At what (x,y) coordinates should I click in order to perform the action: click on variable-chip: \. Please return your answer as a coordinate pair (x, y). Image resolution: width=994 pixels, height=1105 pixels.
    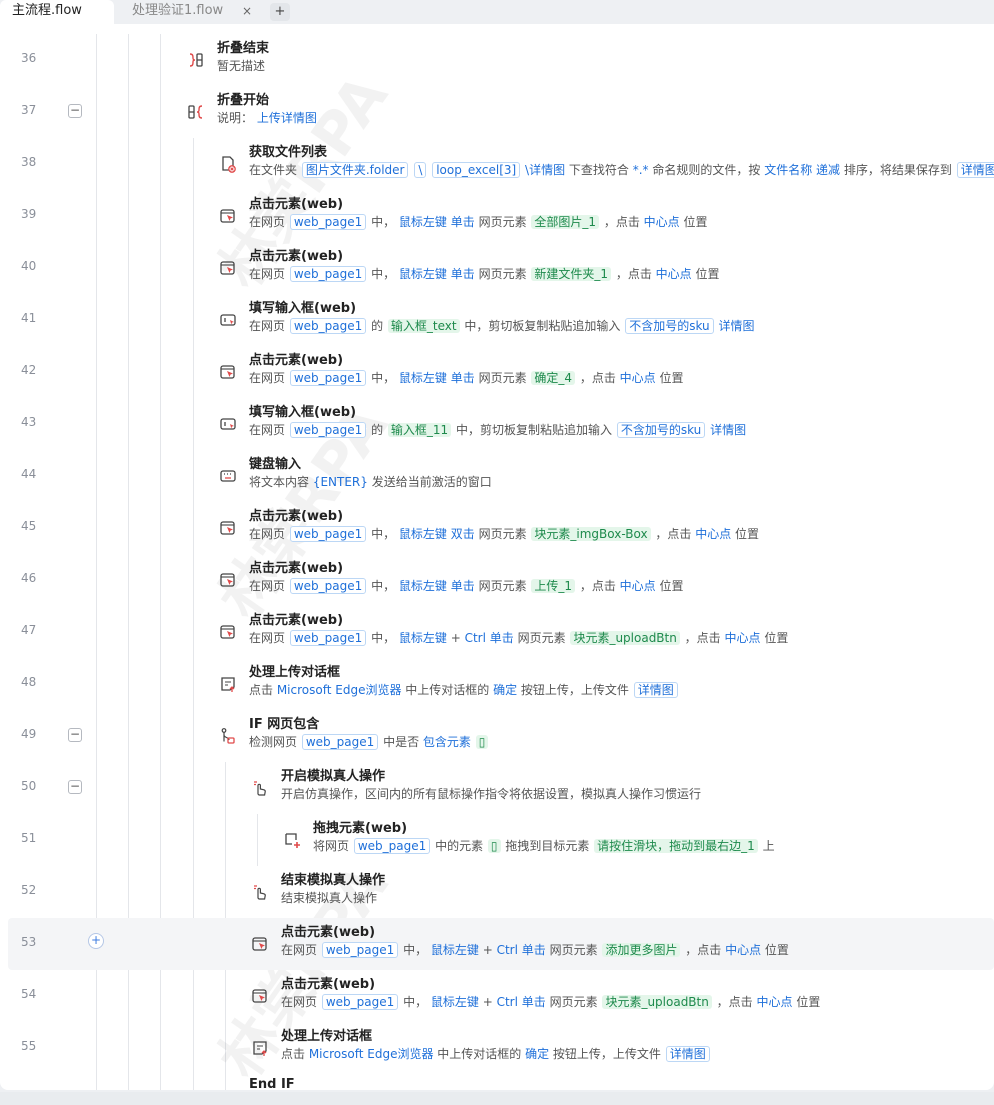
    Looking at the image, I should click on (420, 170).